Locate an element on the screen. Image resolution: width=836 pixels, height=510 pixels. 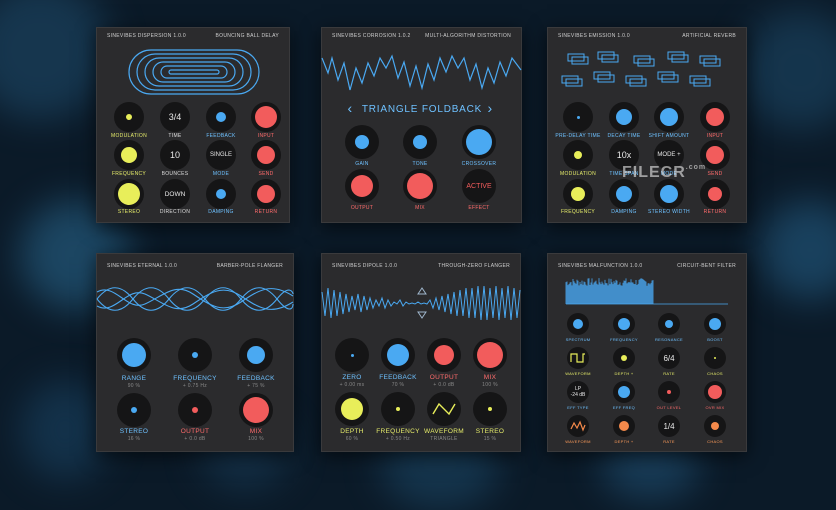
rate-knob-2: 1/4 is located at coordinates (669, 426).